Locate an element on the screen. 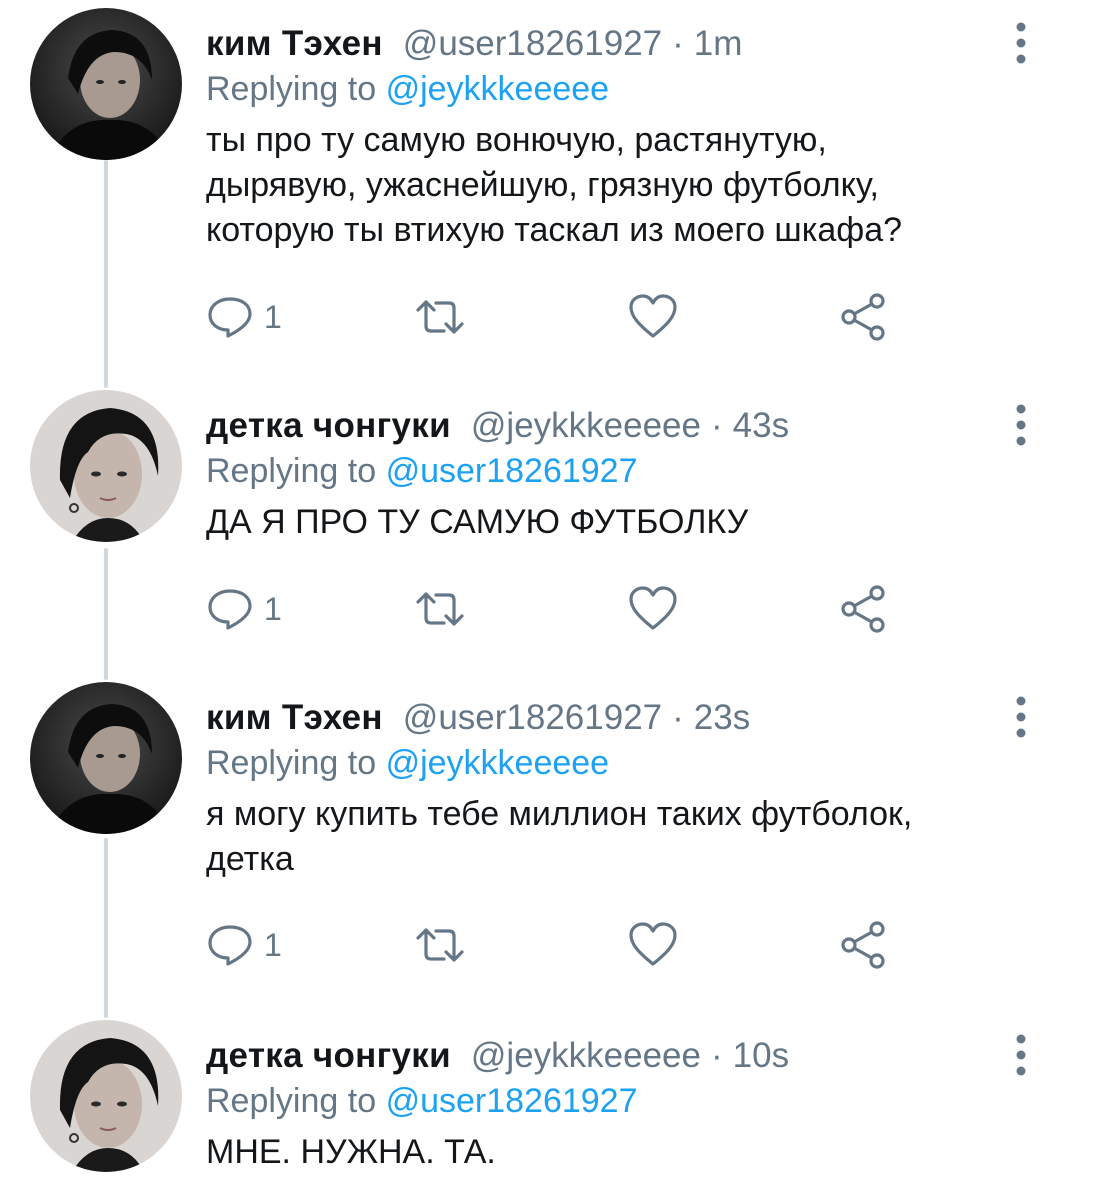  tweet-text-line: дырявую, ужаснейшую, грязную футболку, is located at coordinates (542, 185).